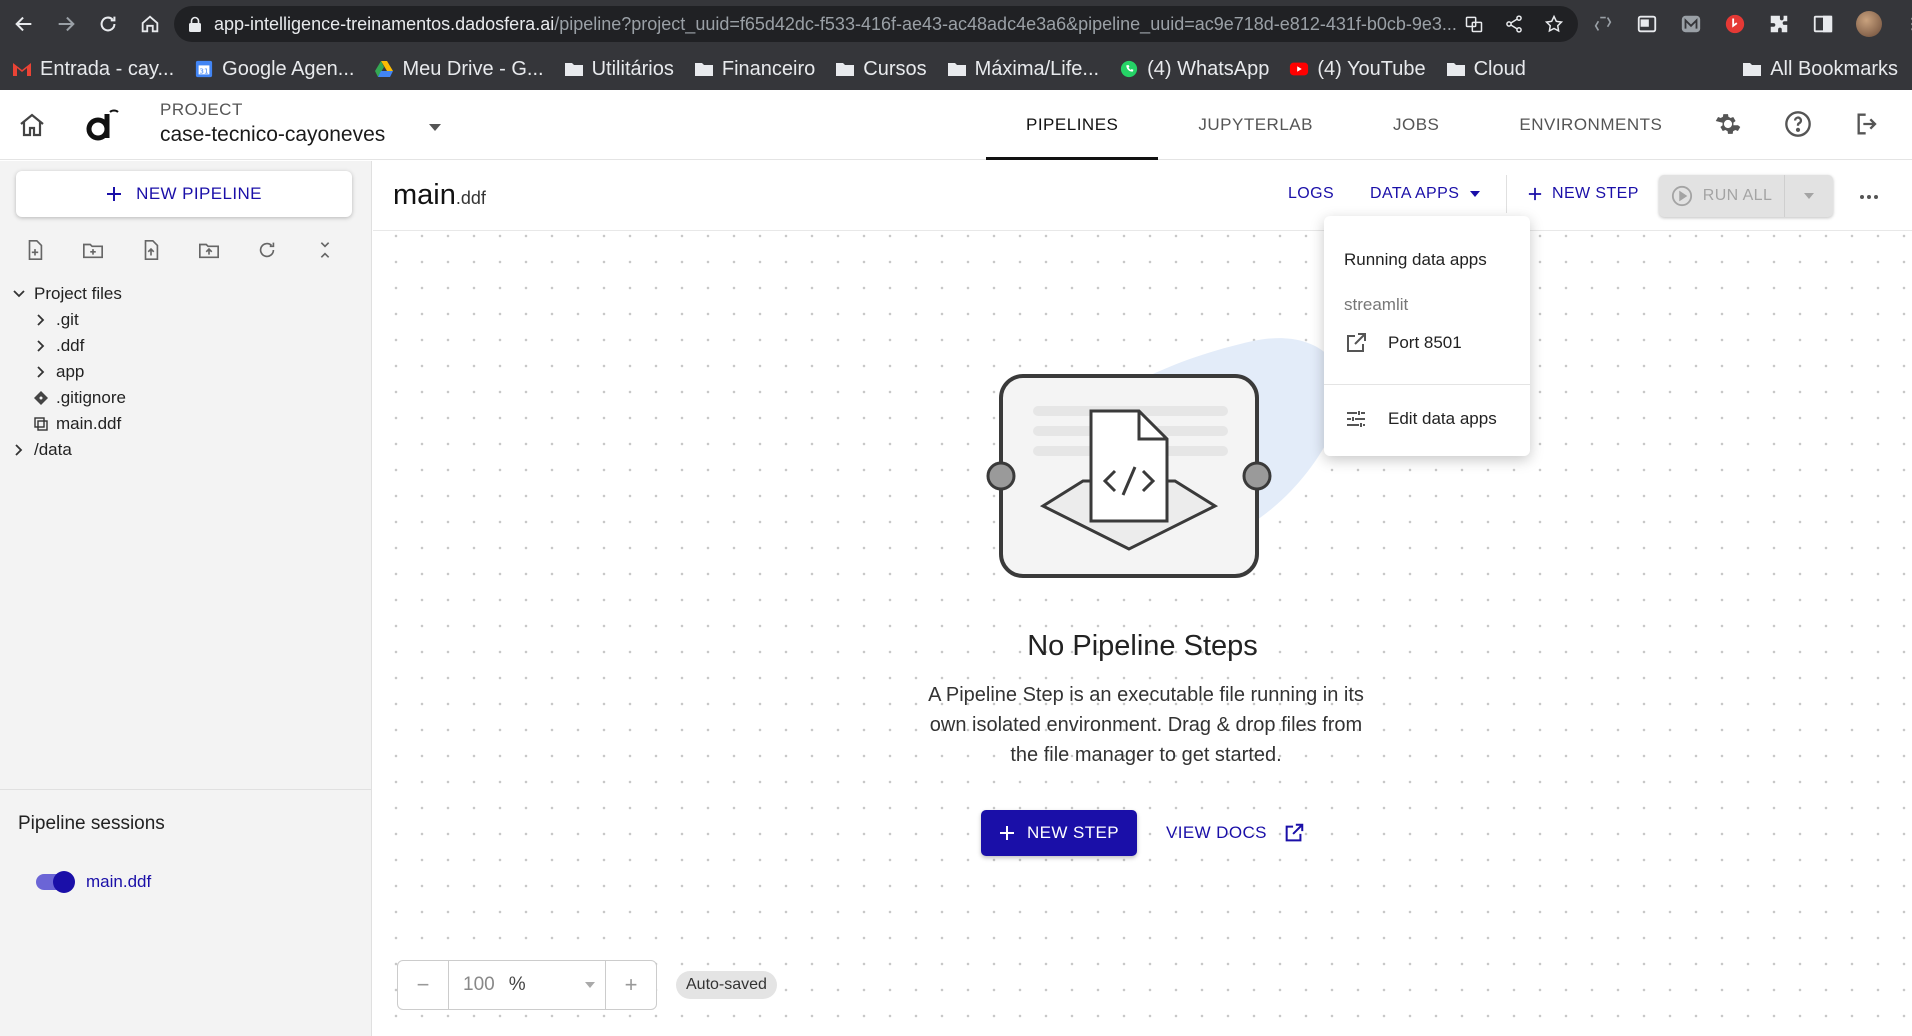 This screenshot has height=1036, width=1912. I want to click on data-apps-button: DATA APPS, so click(1425, 194).